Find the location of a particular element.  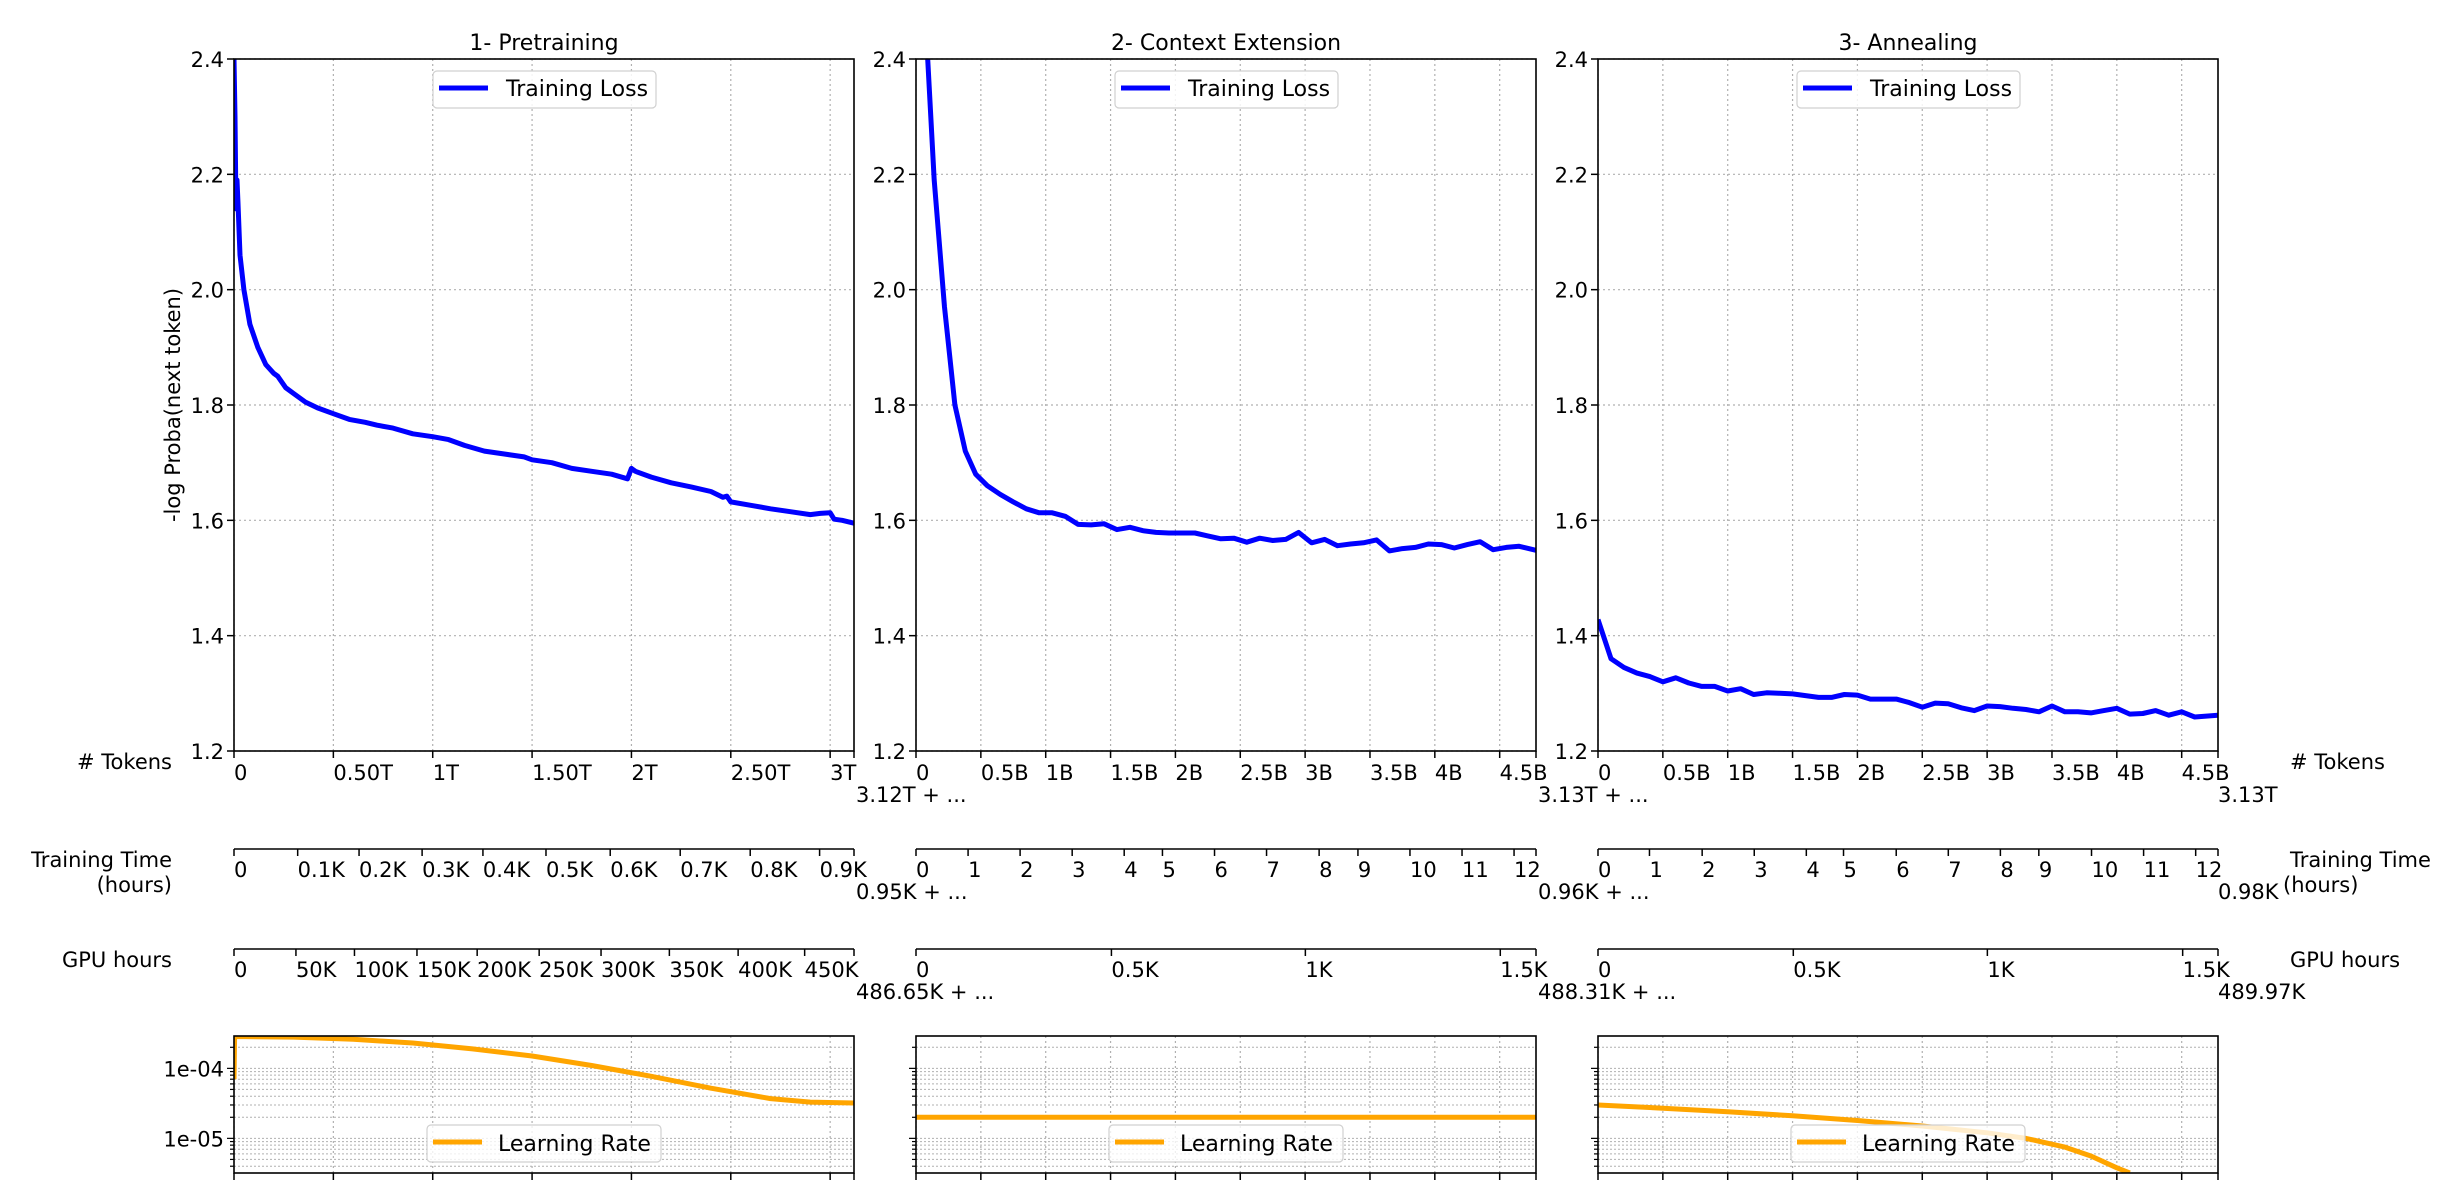

time-tick-label: 0.8K is located at coordinates (774, 870).